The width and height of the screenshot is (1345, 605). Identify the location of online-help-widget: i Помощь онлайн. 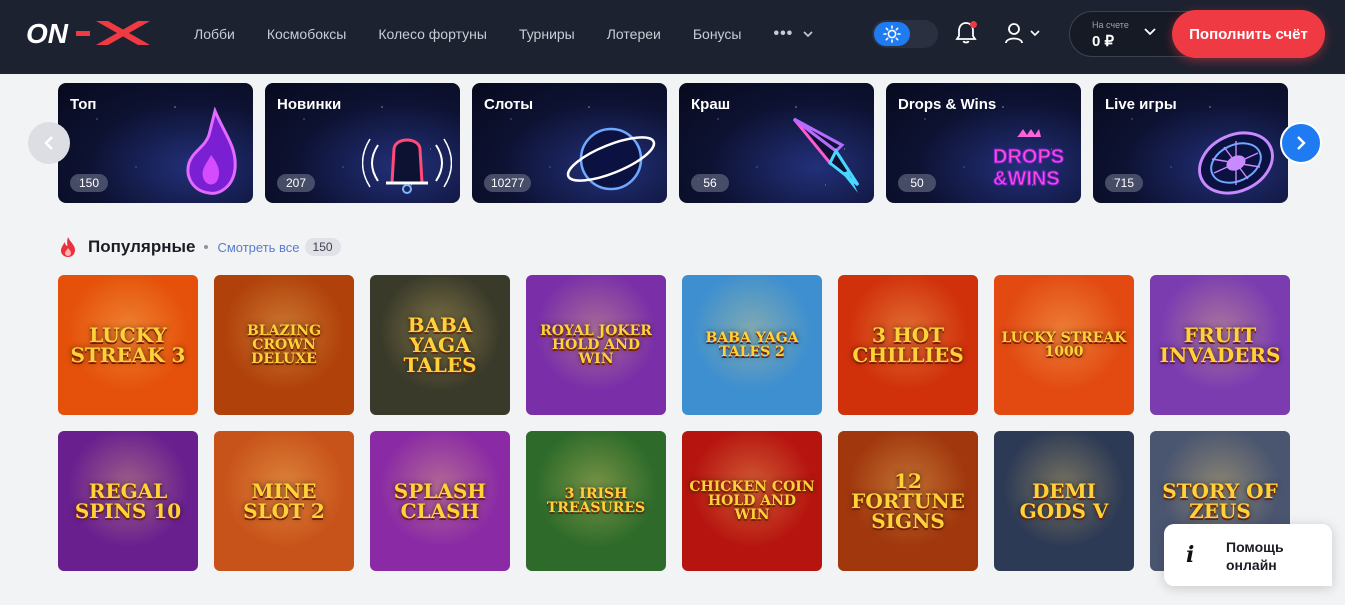
(1248, 555).